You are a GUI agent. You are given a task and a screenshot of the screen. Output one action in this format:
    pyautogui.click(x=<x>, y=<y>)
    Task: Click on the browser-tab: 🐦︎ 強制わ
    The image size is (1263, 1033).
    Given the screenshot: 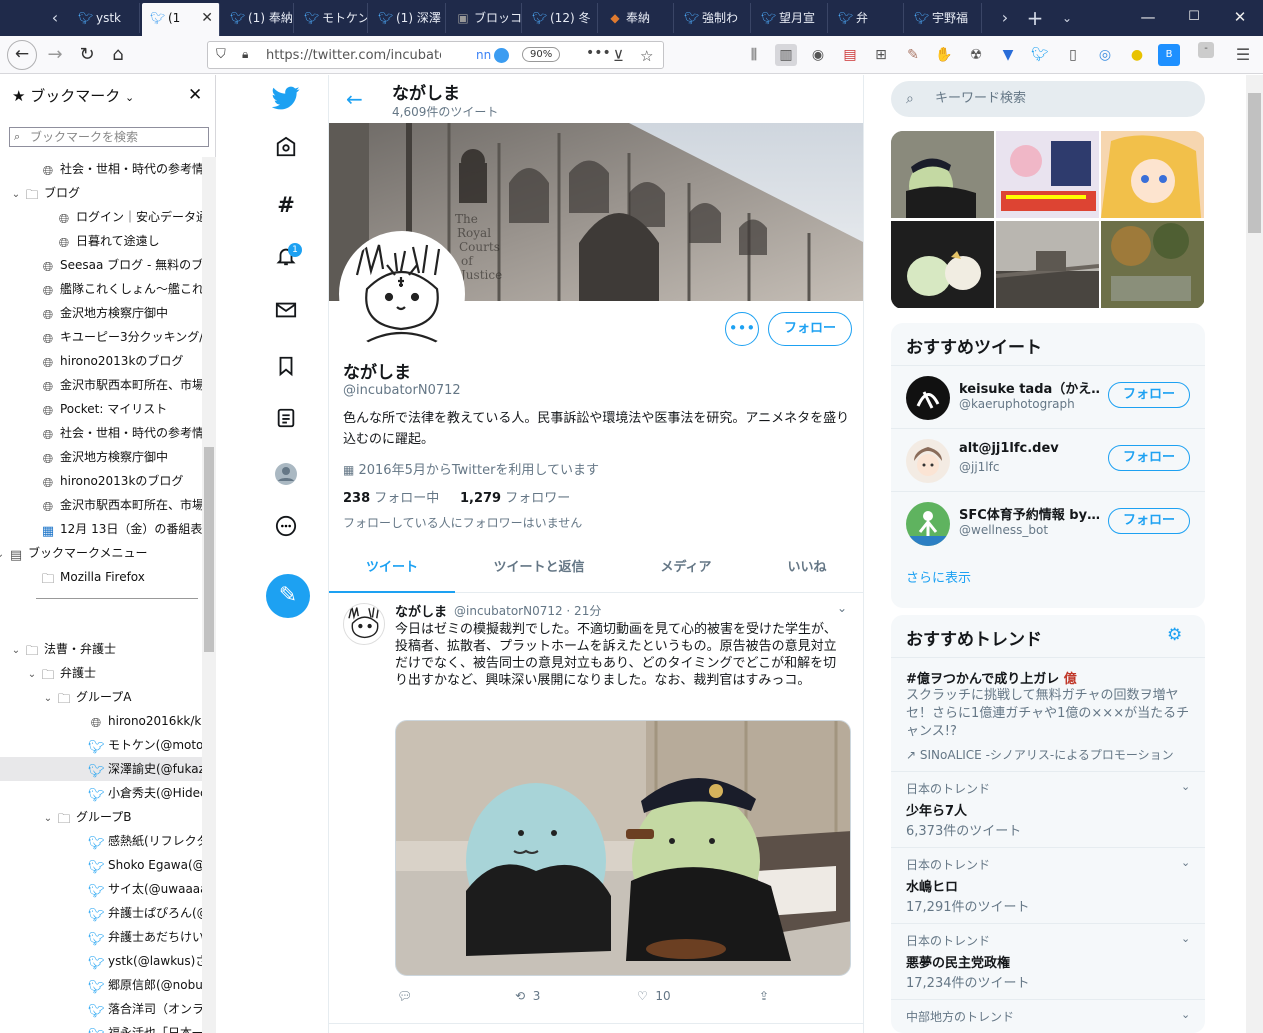 What is the action you would take?
    pyautogui.click(x=713, y=18)
    